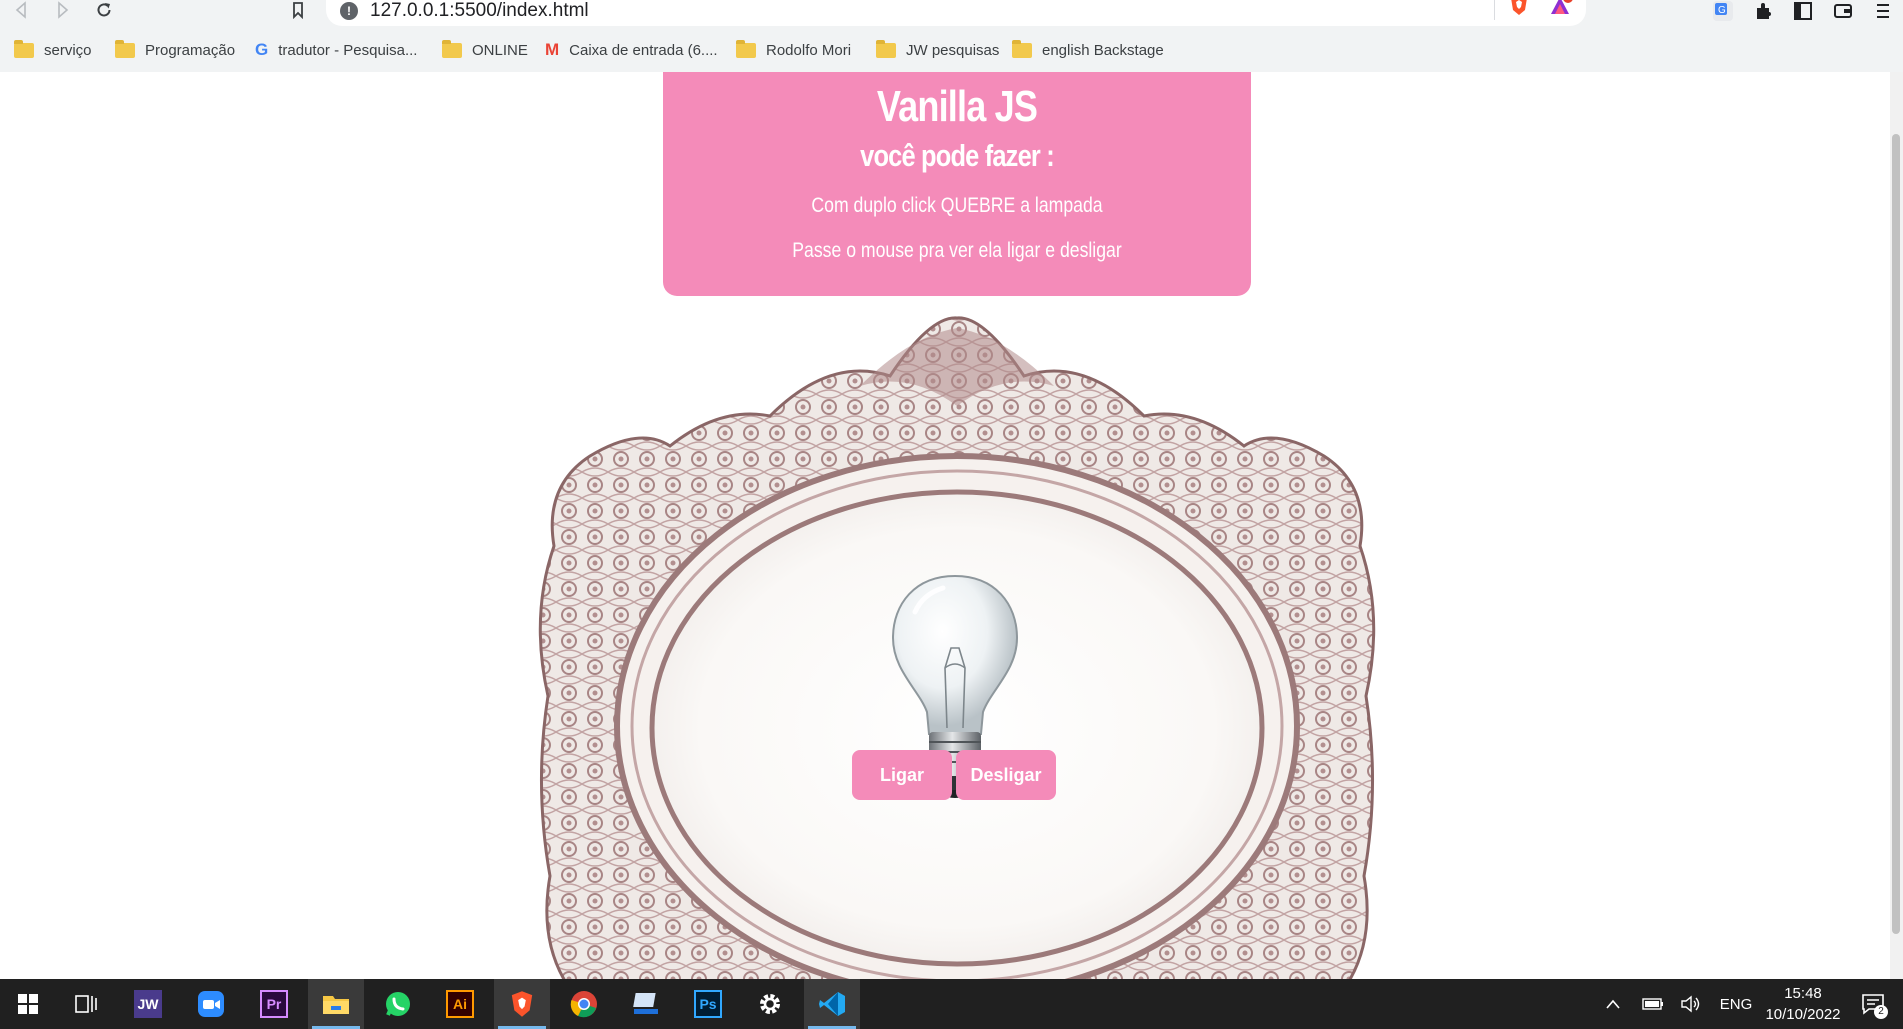 This screenshot has height=1029, width=1903. What do you see at coordinates (1873, 1004) in the screenshot?
I see `notification-center-icon: 2` at bounding box center [1873, 1004].